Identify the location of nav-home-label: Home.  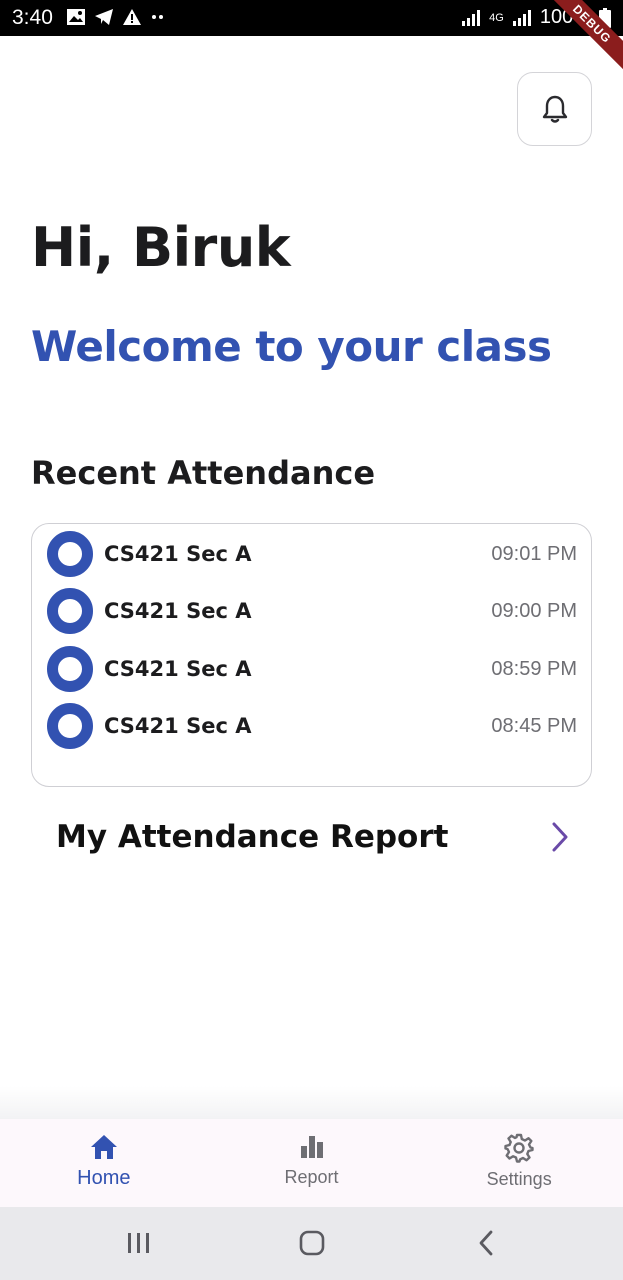
(104, 1178).